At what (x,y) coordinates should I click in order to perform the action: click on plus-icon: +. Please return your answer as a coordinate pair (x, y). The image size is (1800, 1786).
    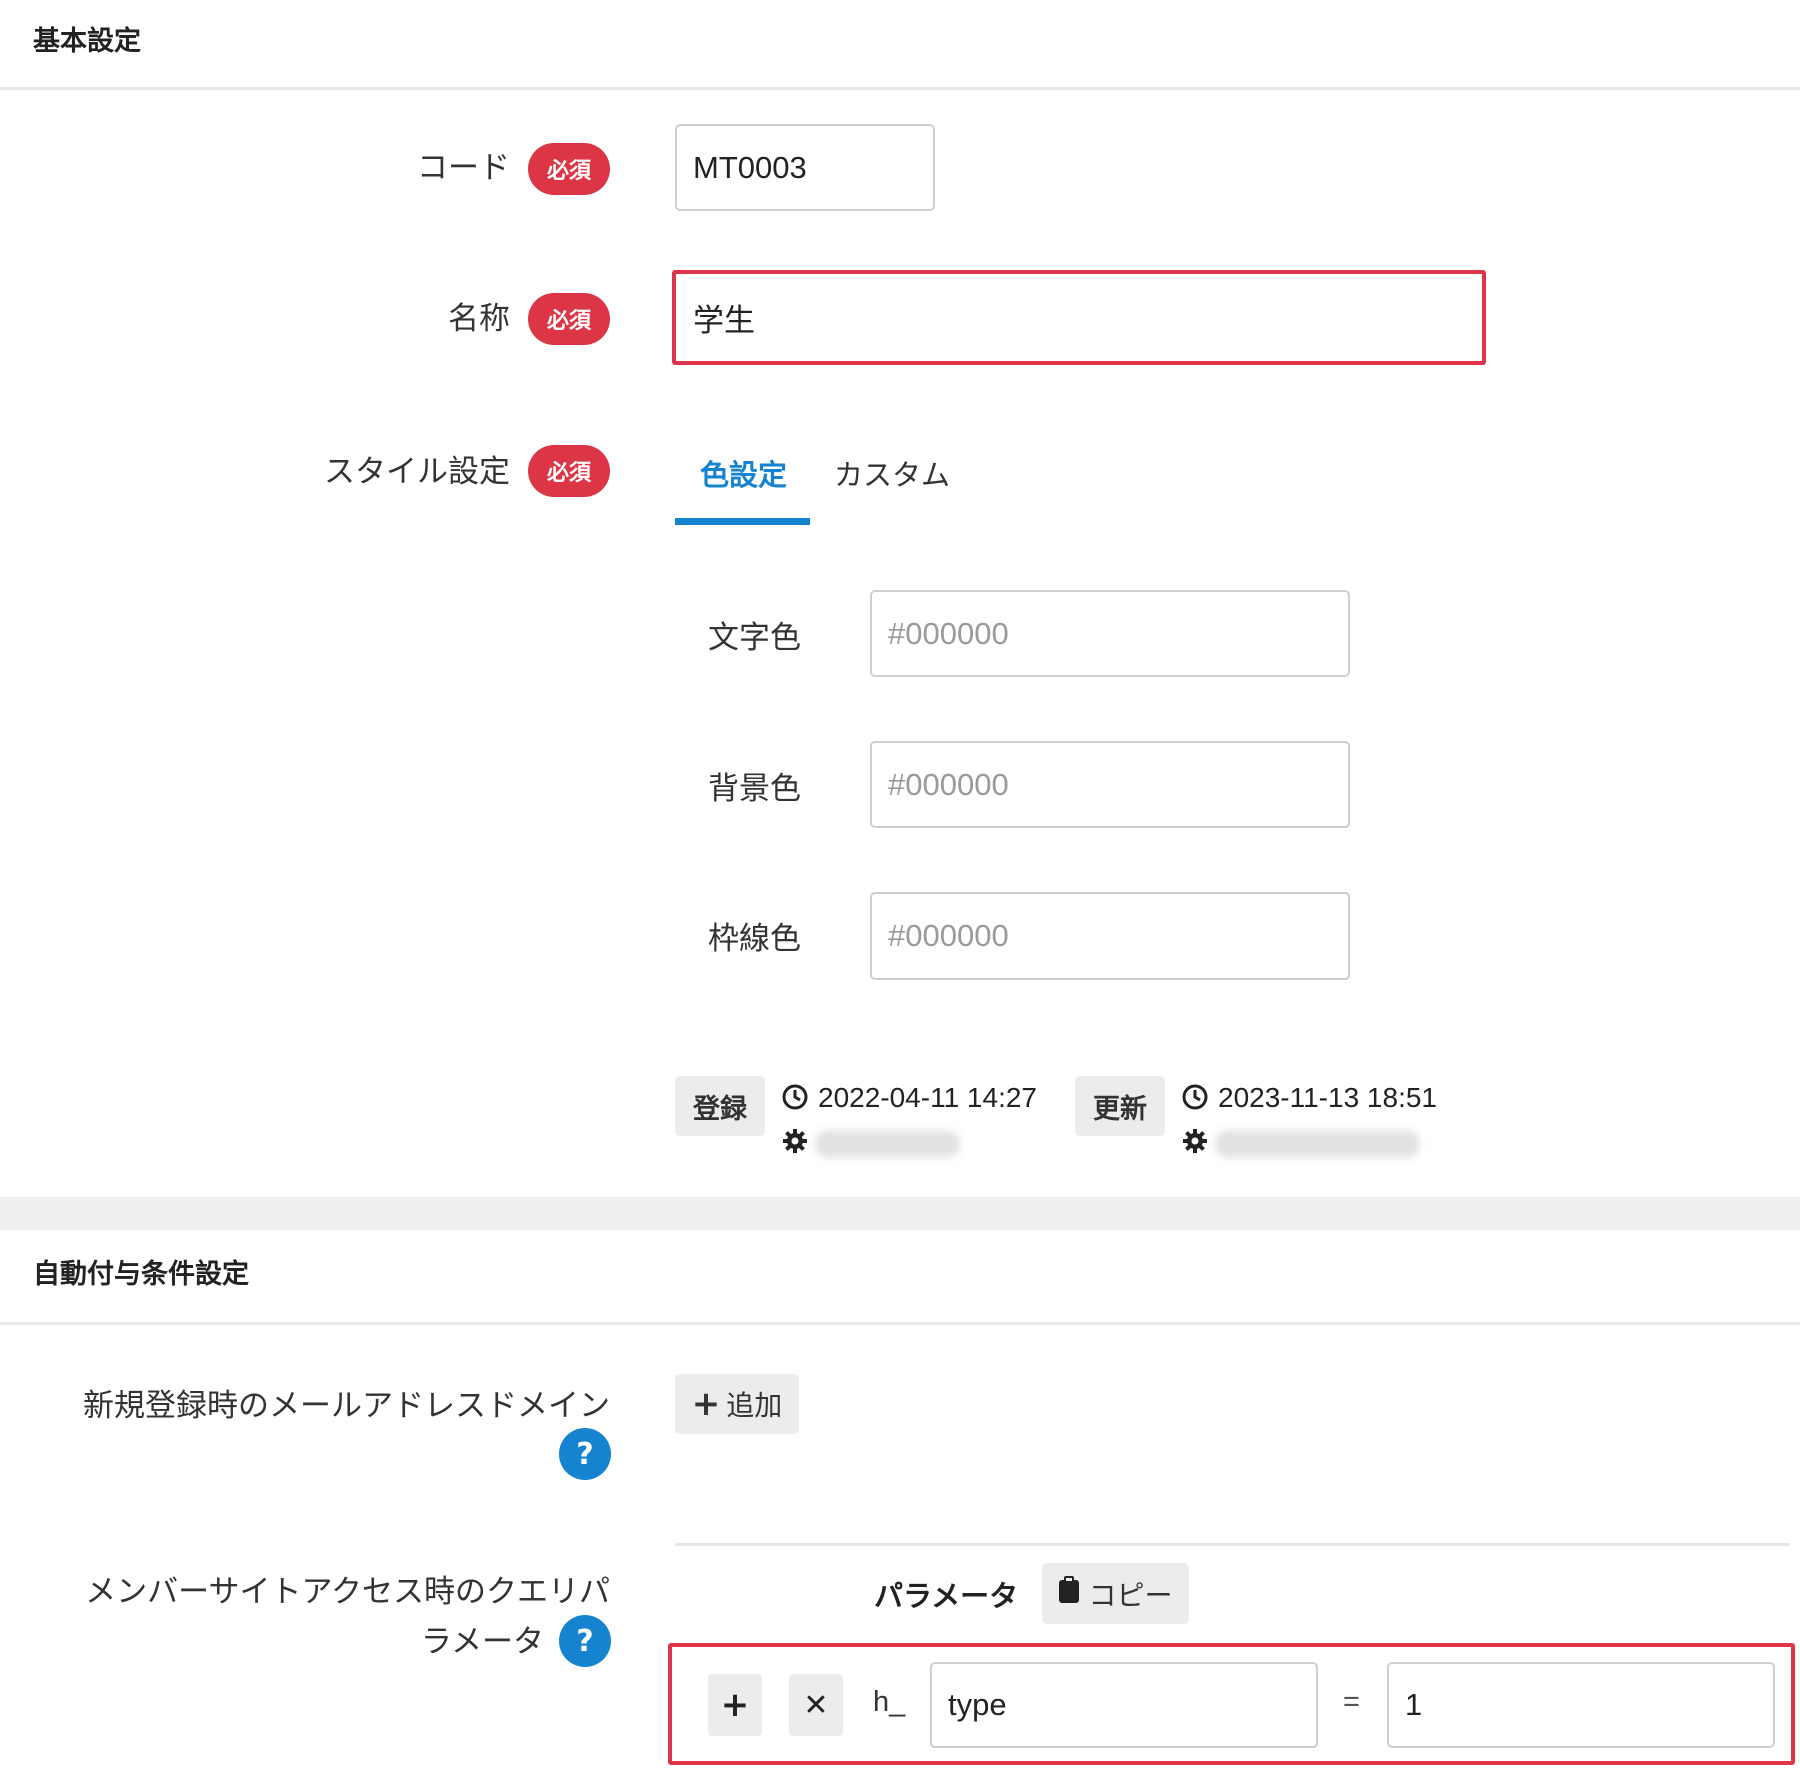
    Looking at the image, I should click on (706, 1404).